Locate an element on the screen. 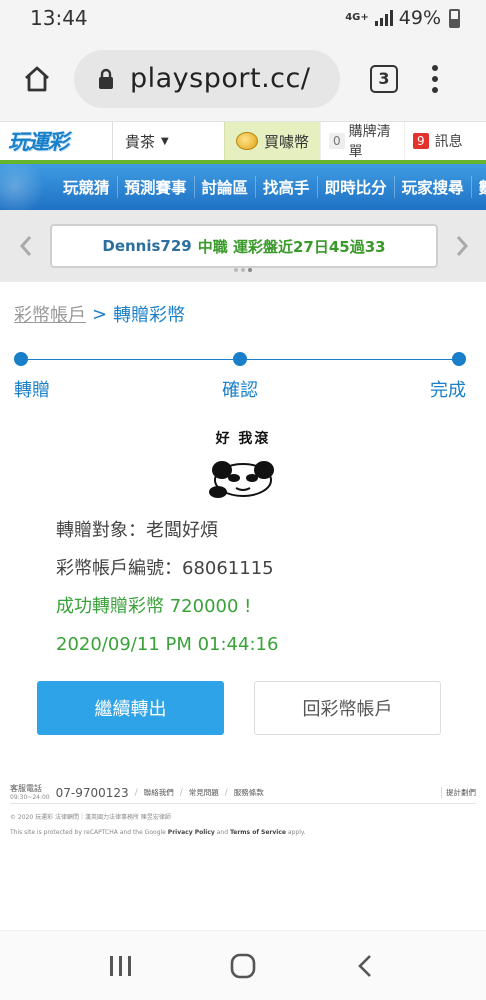  tab-switcher-button: 3 is located at coordinates (384, 78).